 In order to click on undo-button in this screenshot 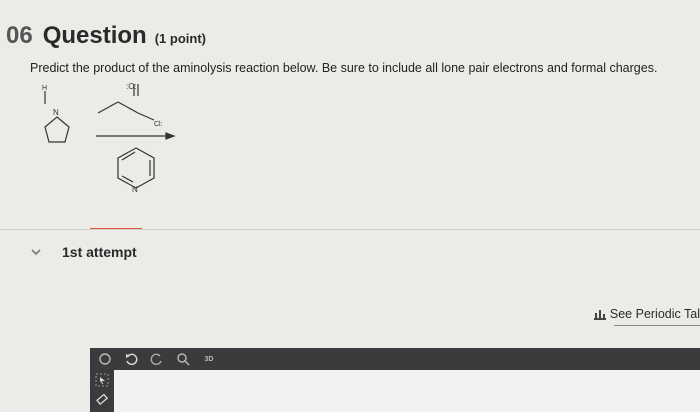, I will do `click(131, 359)`.